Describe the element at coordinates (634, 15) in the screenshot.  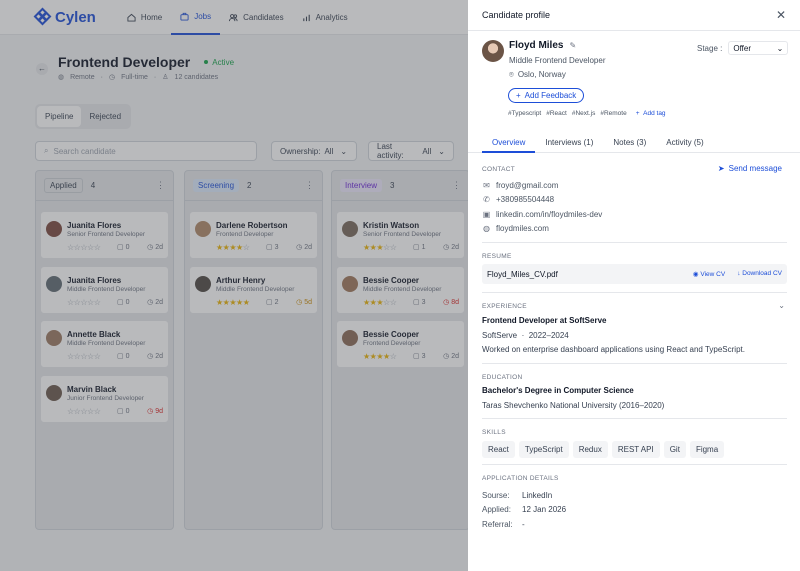
I see `drawer-header: Candidate profile ✕` at that location.